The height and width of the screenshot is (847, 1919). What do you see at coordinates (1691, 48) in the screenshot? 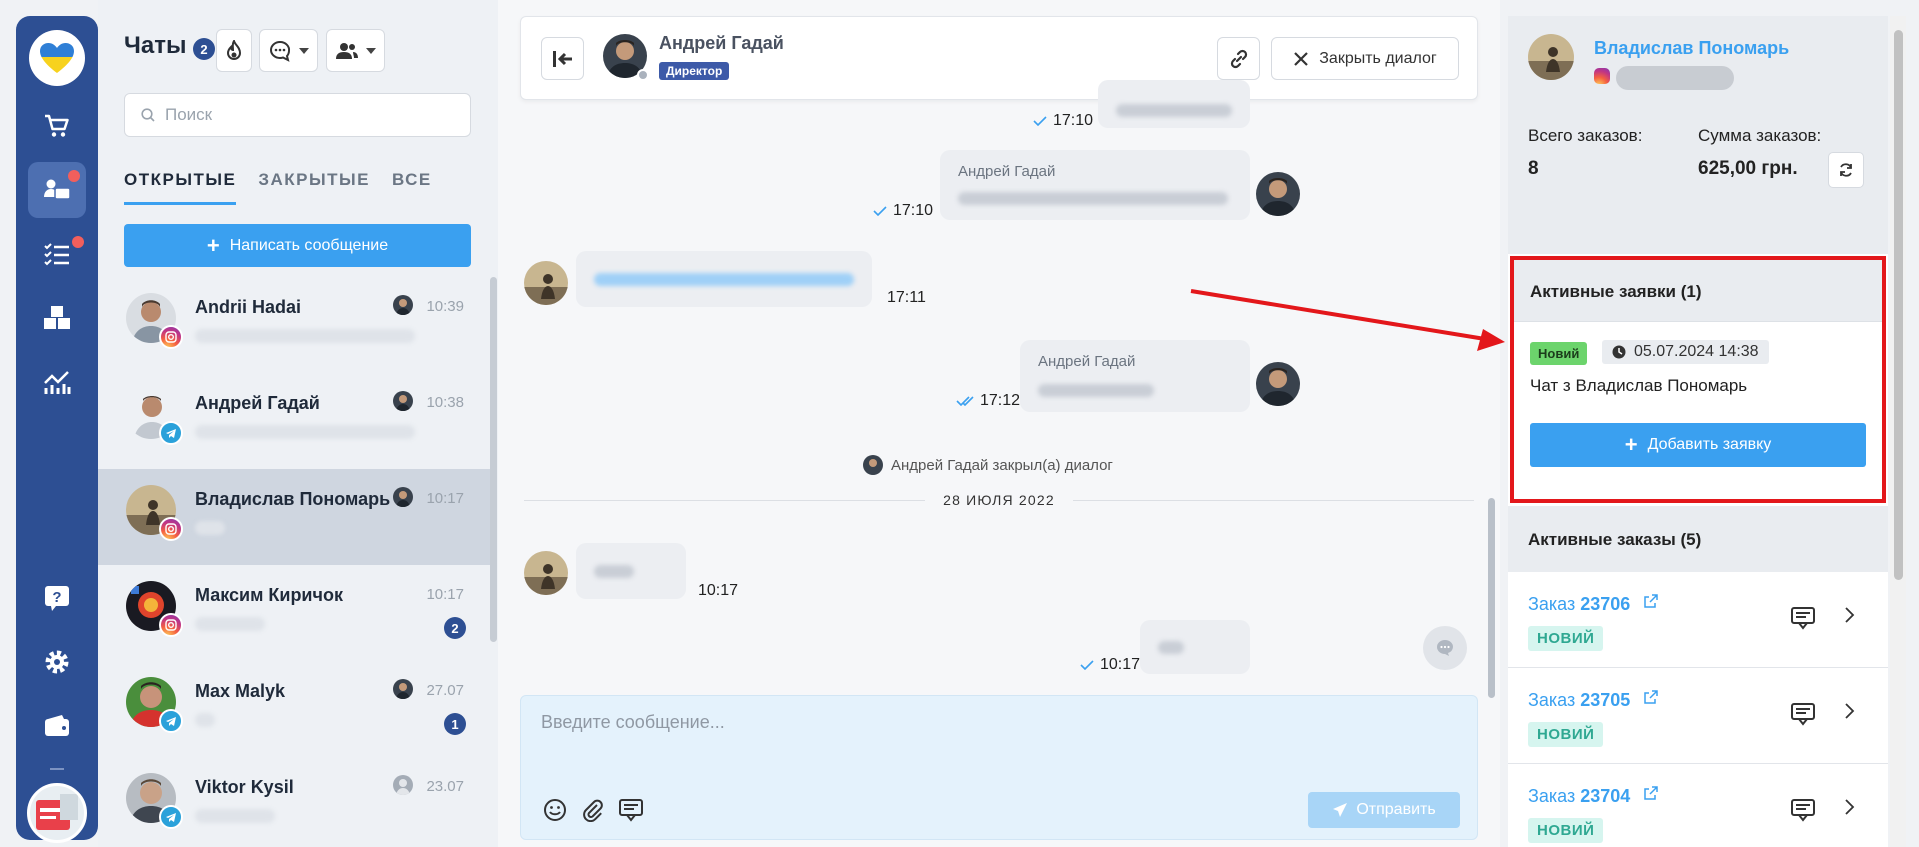
I see `customer-name: Владислав Пономарь` at bounding box center [1691, 48].